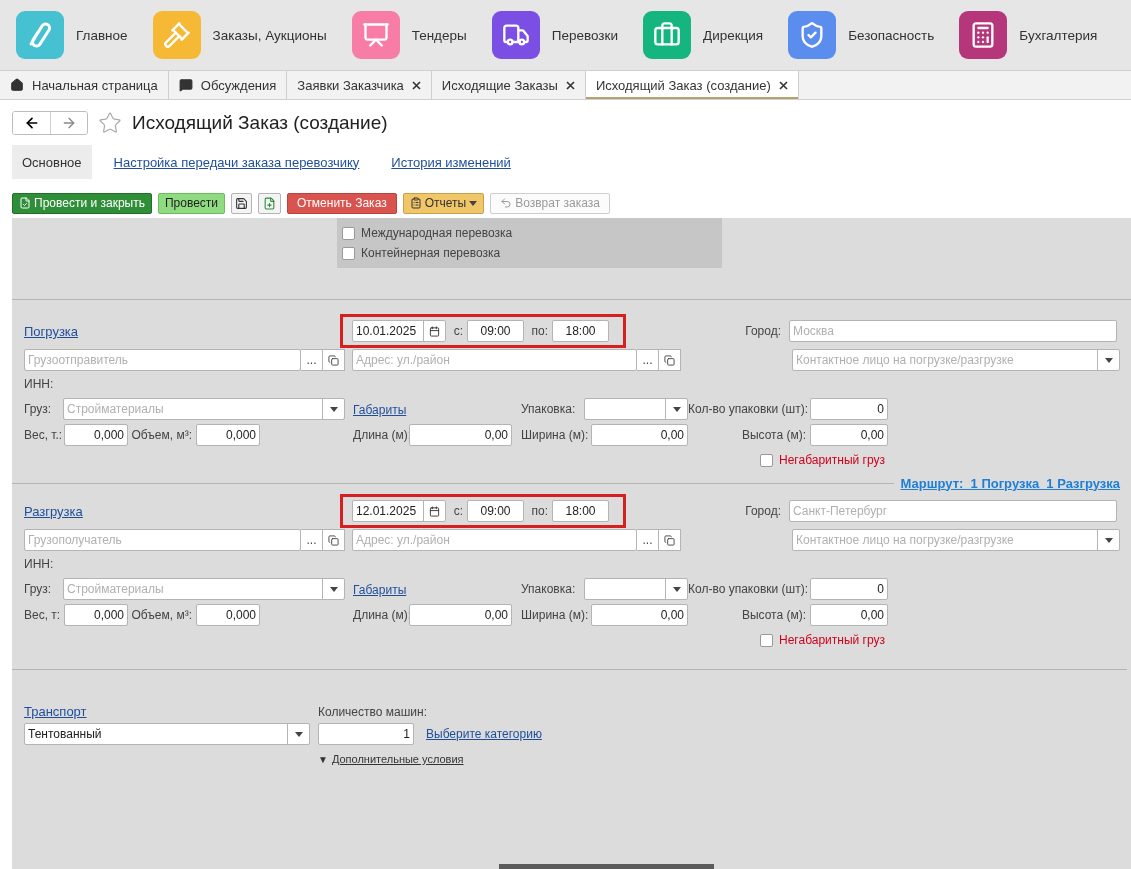 The width and height of the screenshot is (1131, 869). I want to click on field-label: Вес, т.:, so click(44, 435).